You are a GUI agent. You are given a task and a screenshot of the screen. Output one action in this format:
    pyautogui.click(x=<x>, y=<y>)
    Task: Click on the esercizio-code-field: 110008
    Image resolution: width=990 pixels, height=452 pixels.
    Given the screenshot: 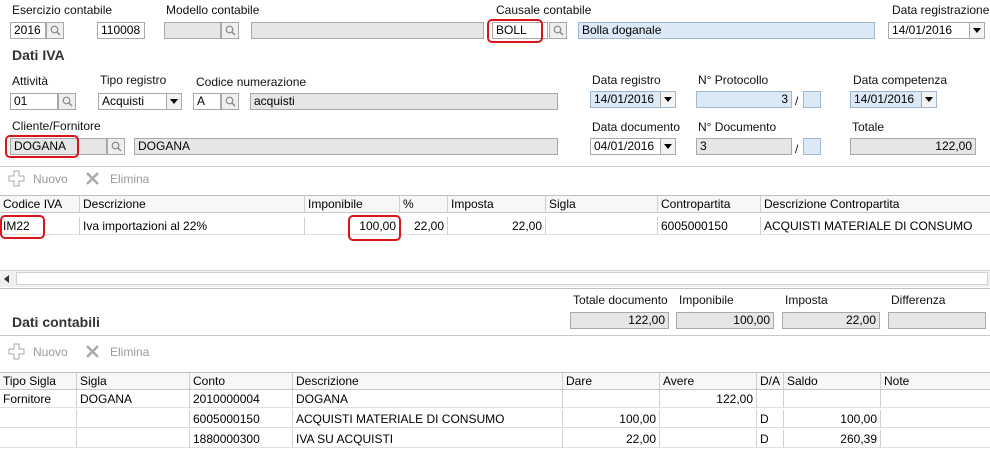 What is the action you would take?
    pyautogui.click(x=121, y=30)
    